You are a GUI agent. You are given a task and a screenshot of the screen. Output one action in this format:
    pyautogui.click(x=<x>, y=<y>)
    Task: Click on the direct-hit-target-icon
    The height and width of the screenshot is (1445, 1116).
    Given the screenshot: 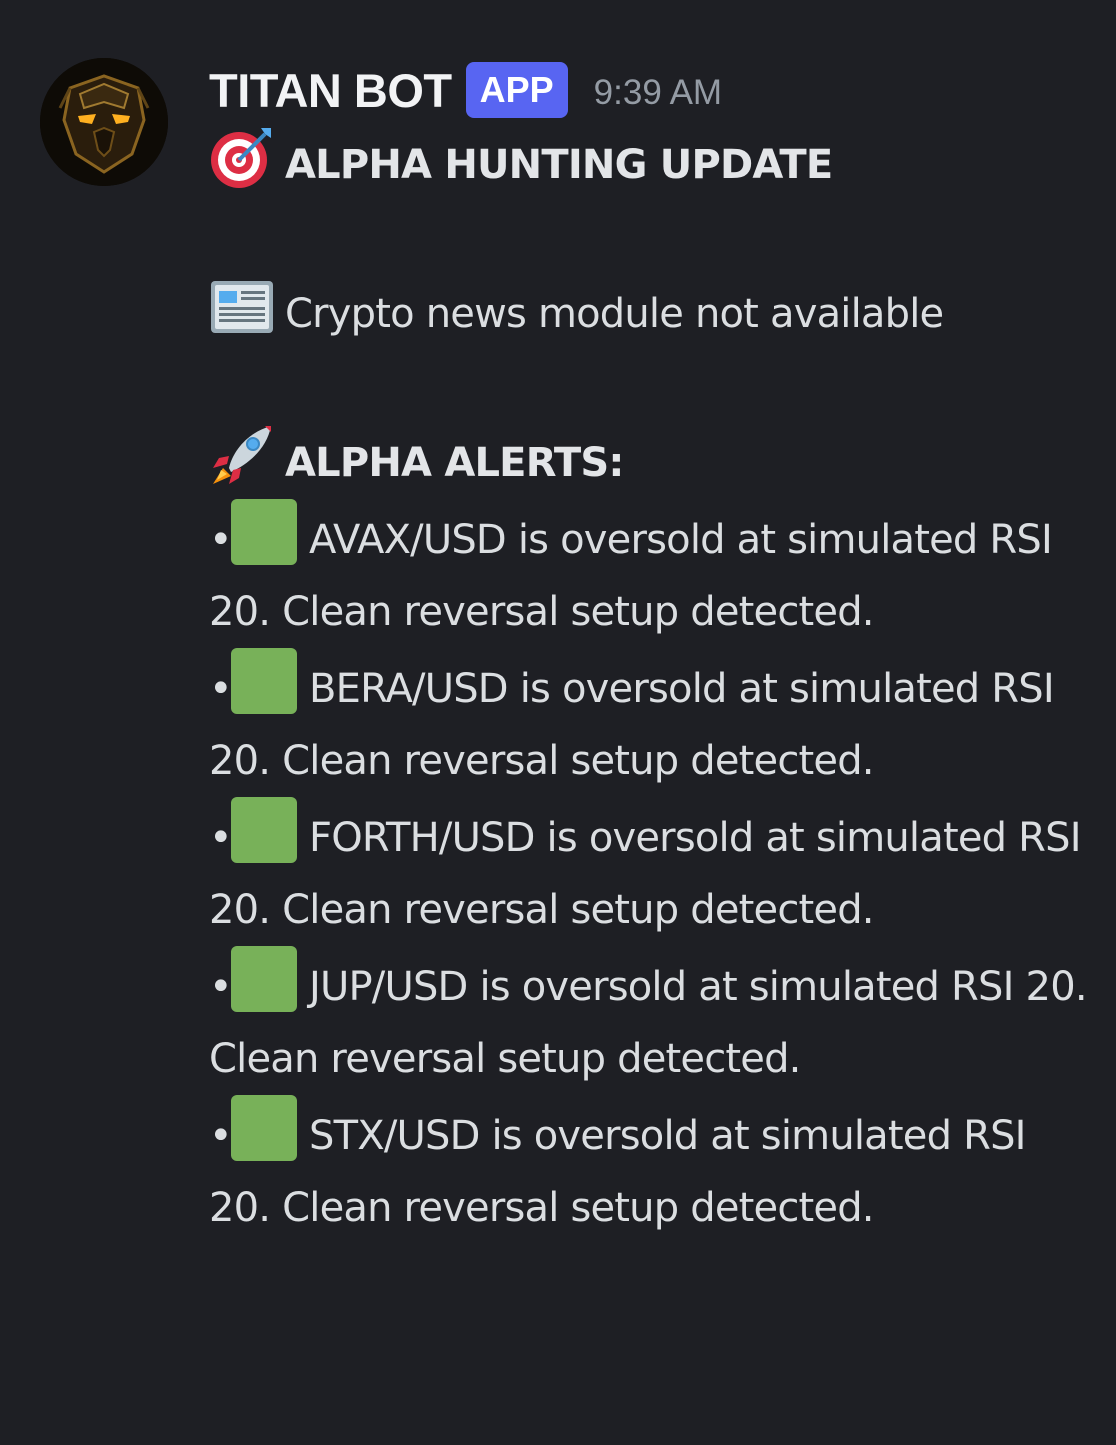 What is the action you would take?
    pyautogui.click(x=241, y=158)
    